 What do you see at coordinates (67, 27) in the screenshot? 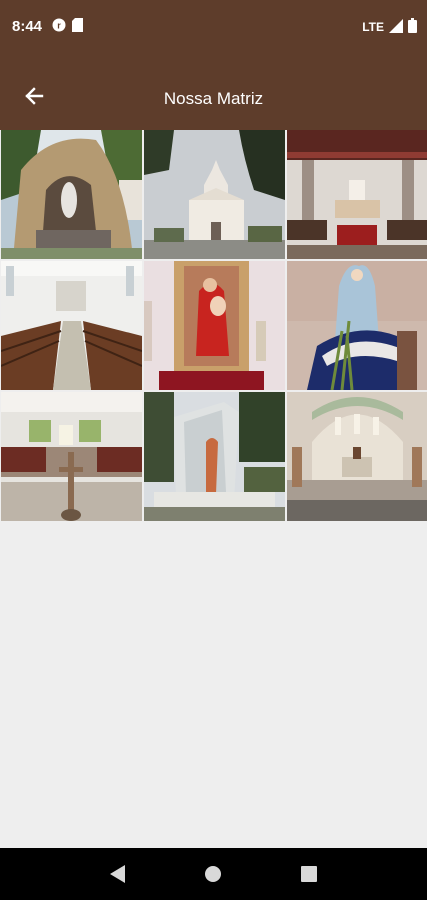
I see `status-left-icons: r` at bounding box center [67, 27].